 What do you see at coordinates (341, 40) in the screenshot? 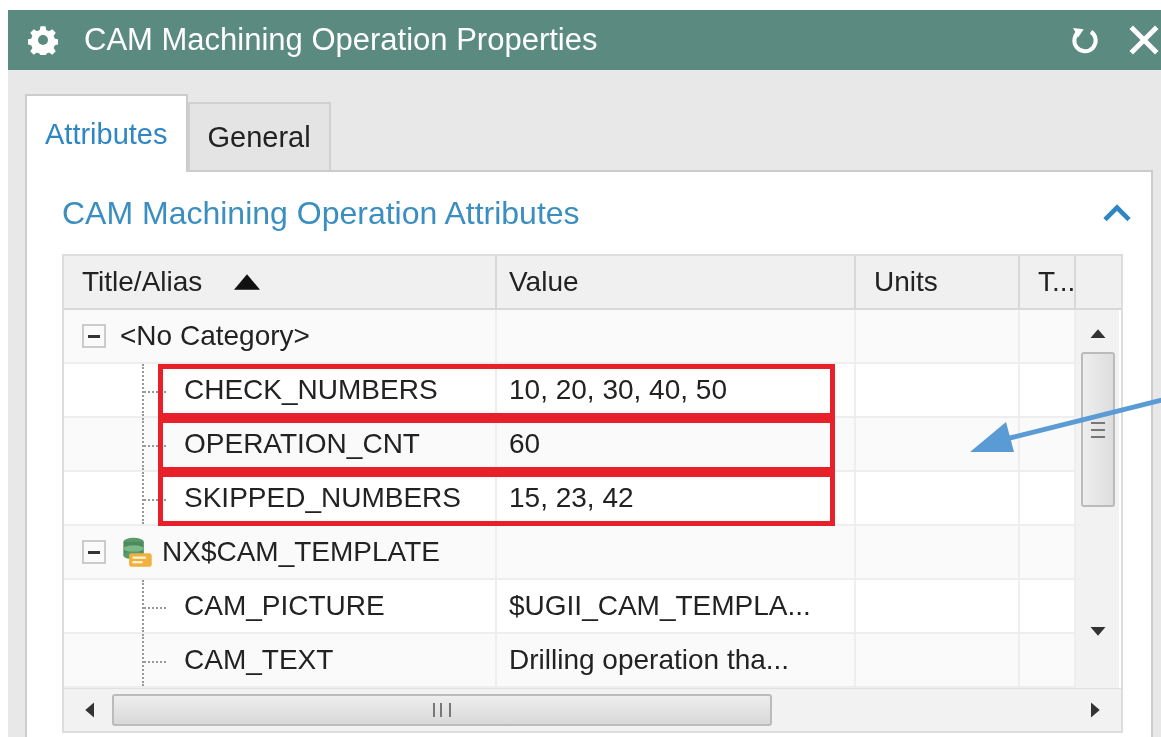
I see `window-title: CAM Machining Operation Properties` at bounding box center [341, 40].